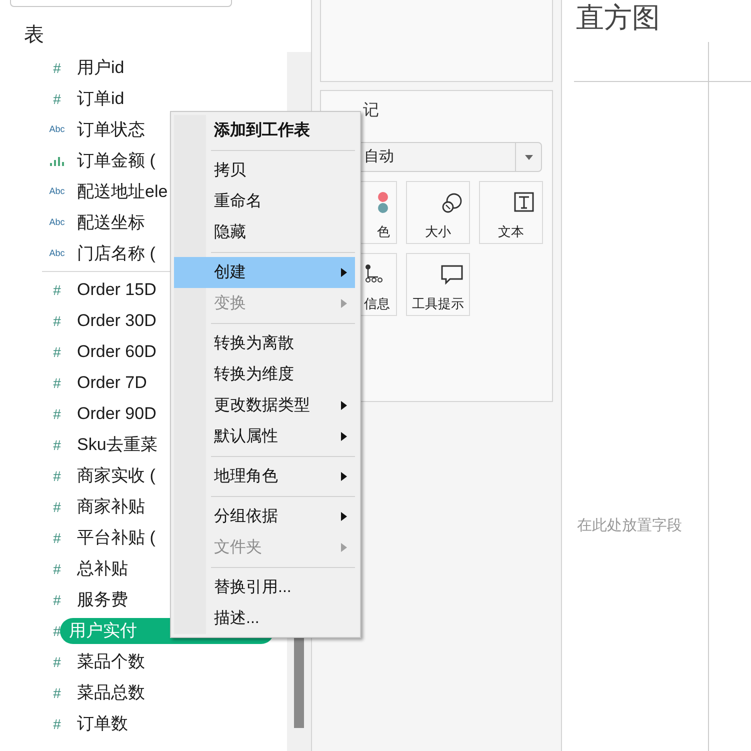  What do you see at coordinates (452, 275) in the screenshot?
I see `speech-bubble-icon` at bounding box center [452, 275].